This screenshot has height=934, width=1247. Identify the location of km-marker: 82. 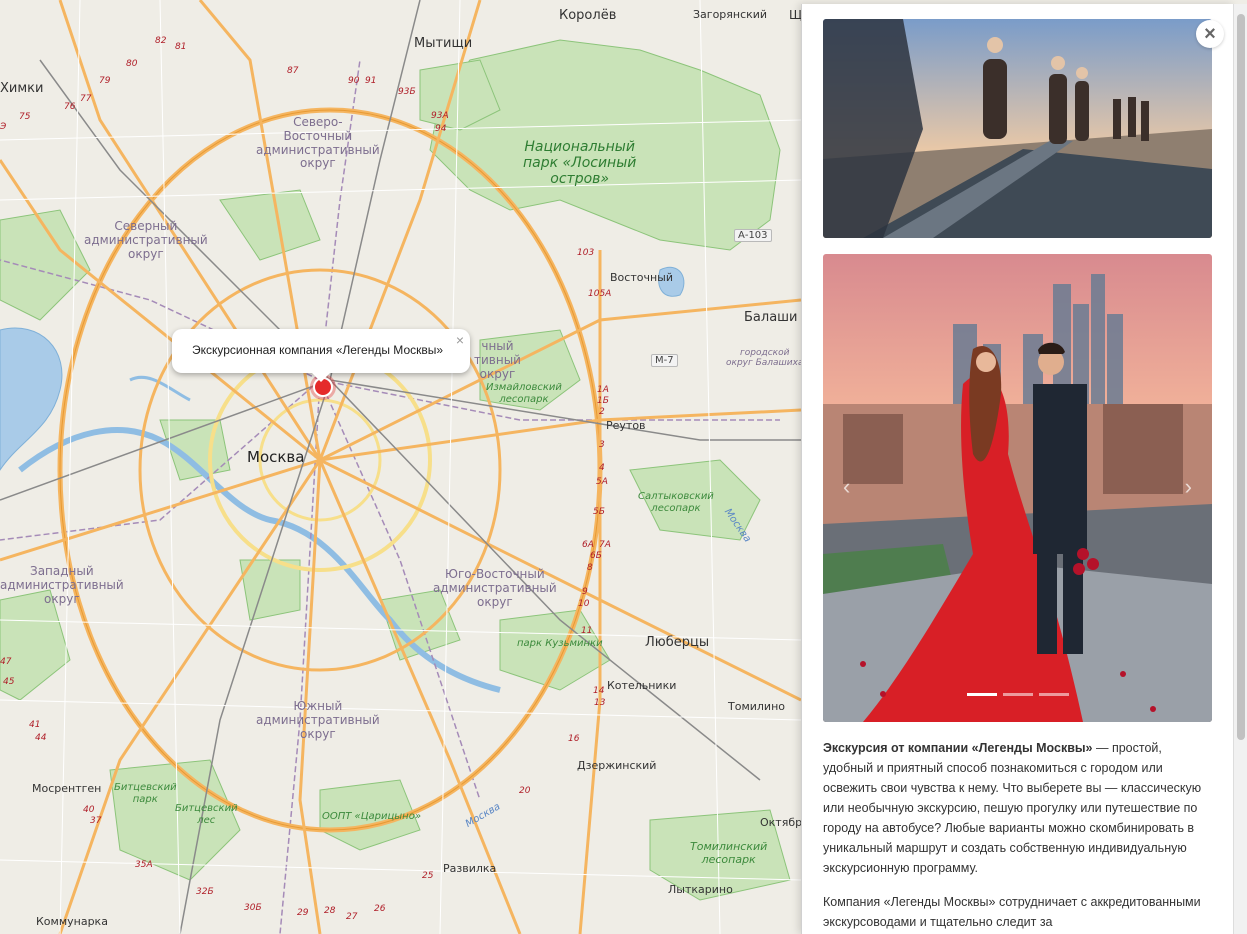
(161, 41).